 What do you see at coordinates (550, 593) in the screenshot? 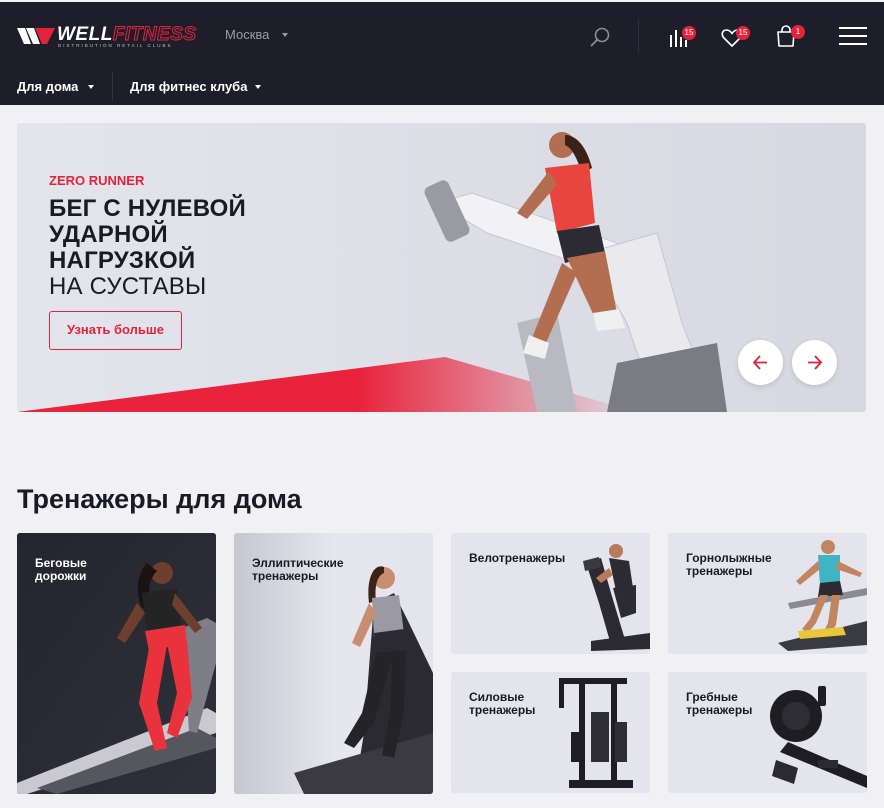
I see `category-card-bikes: Велотренажеры` at bounding box center [550, 593].